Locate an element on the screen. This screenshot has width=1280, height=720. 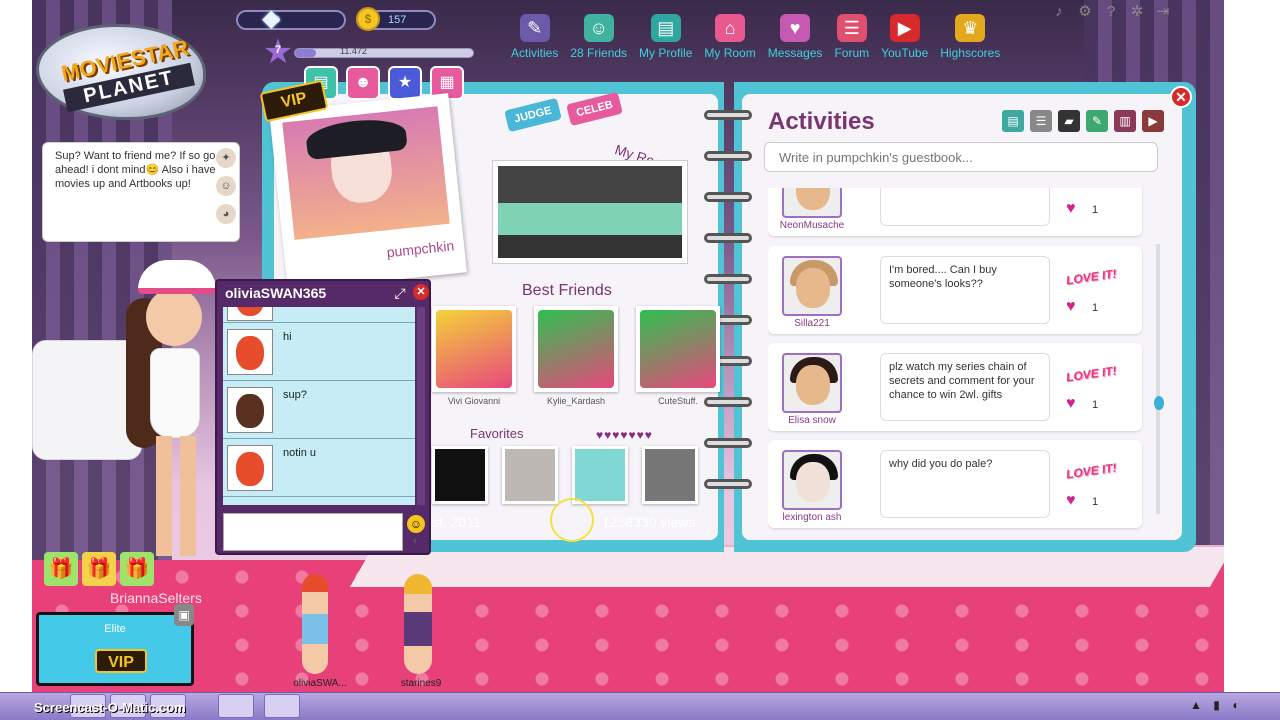
nav-highscores: ♛ Highscores is located at coordinates (970, 40).